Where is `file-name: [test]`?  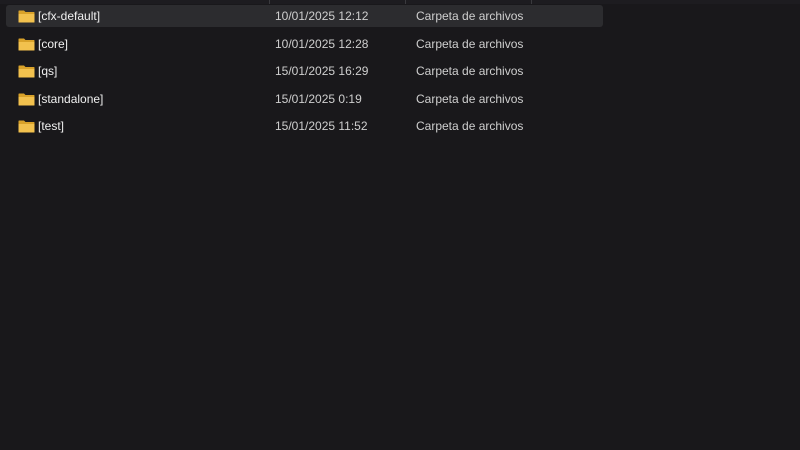 file-name: [test] is located at coordinates (51, 126).